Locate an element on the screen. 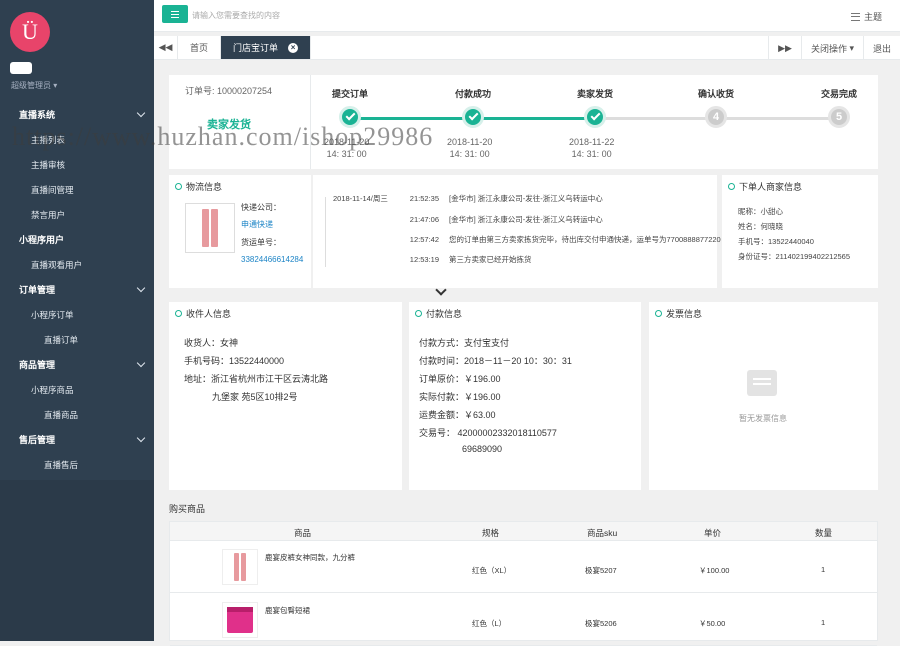  user-card-icon is located at coordinates (21, 68).